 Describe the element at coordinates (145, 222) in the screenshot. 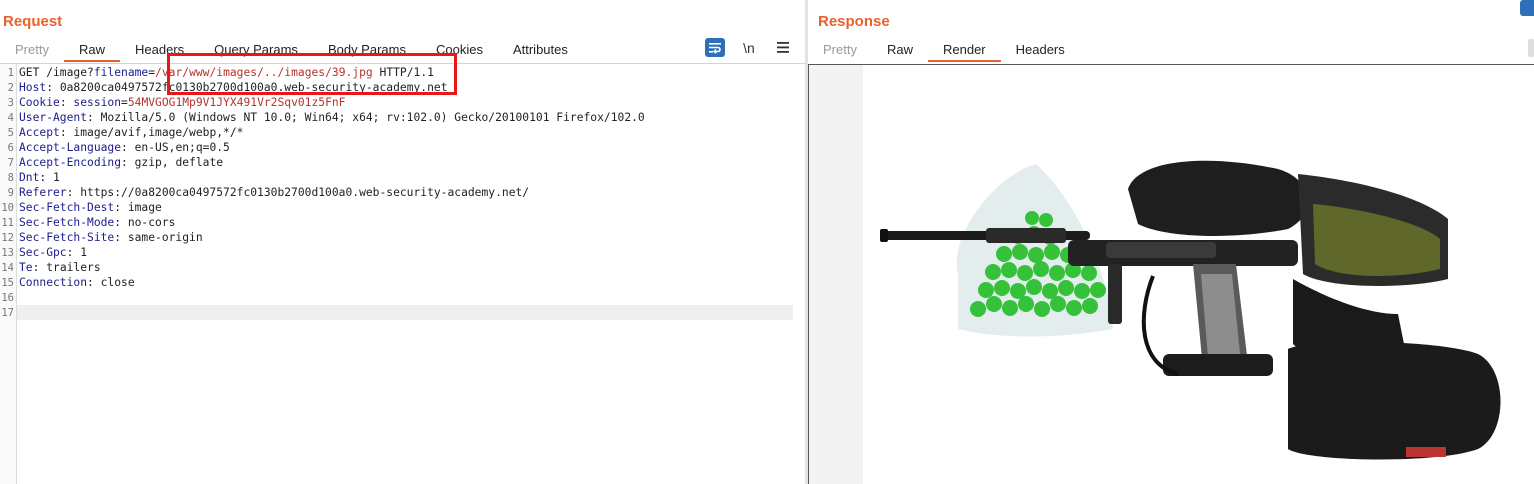

I see `code-token: : no-cors` at that location.